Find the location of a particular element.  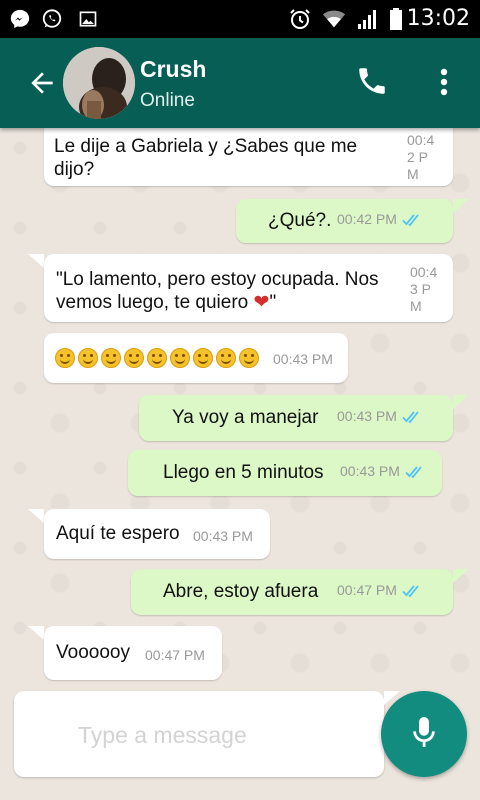

contact-avatar is located at coordinates (99, 83).